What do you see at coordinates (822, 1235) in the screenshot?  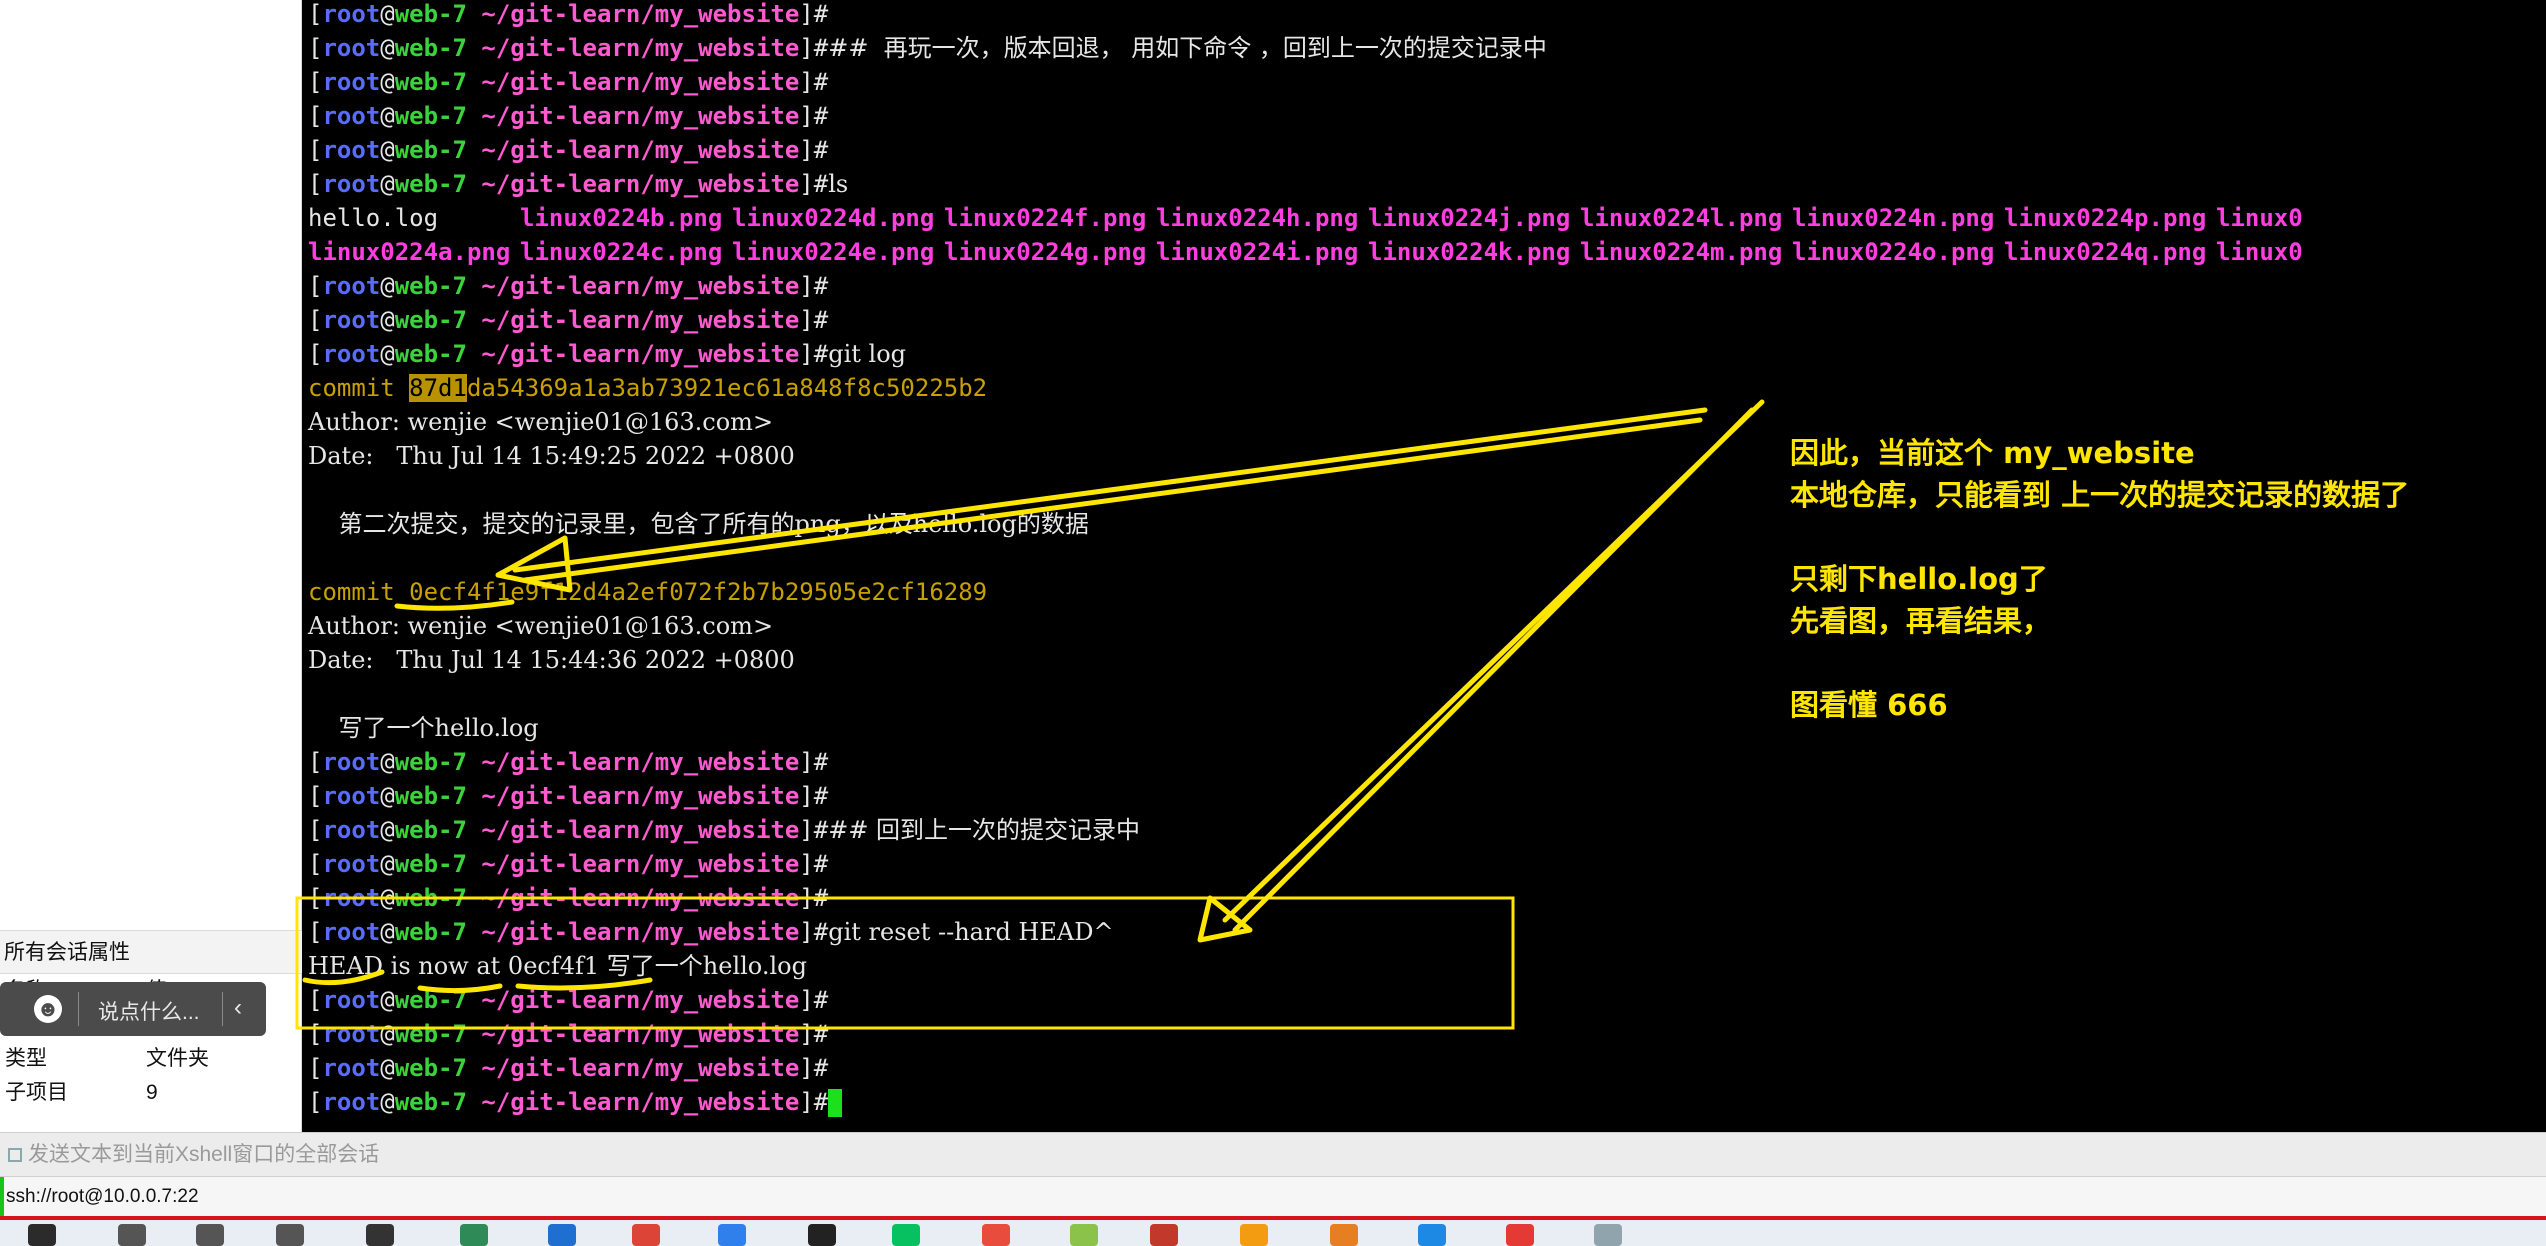 I see `typora-icon` at bounding box center [822, 1235].